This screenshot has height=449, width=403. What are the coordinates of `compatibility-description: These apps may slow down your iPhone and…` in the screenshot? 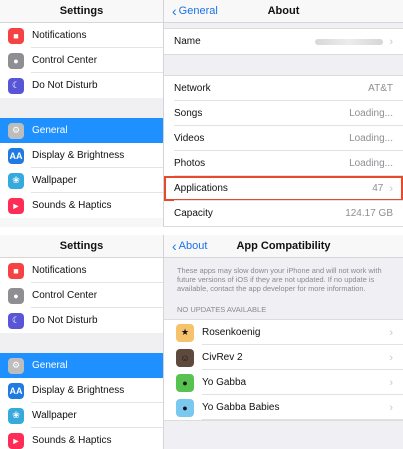 It's located at (279, 279).